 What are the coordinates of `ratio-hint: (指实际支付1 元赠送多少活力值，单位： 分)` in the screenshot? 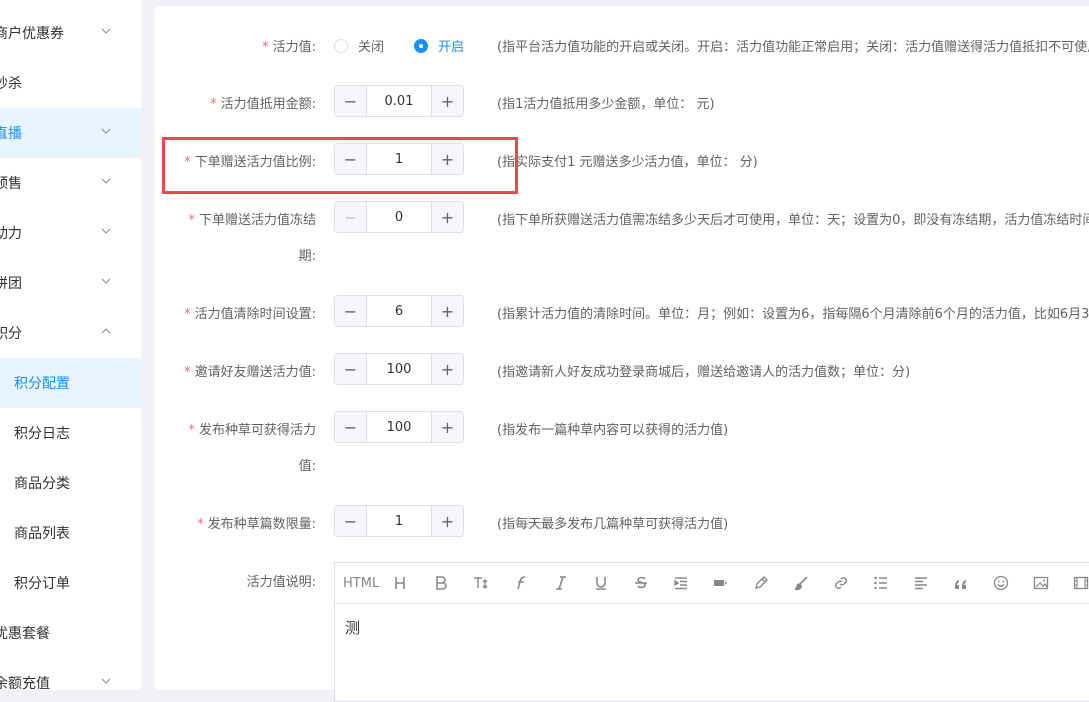 It's located at (627, 162).